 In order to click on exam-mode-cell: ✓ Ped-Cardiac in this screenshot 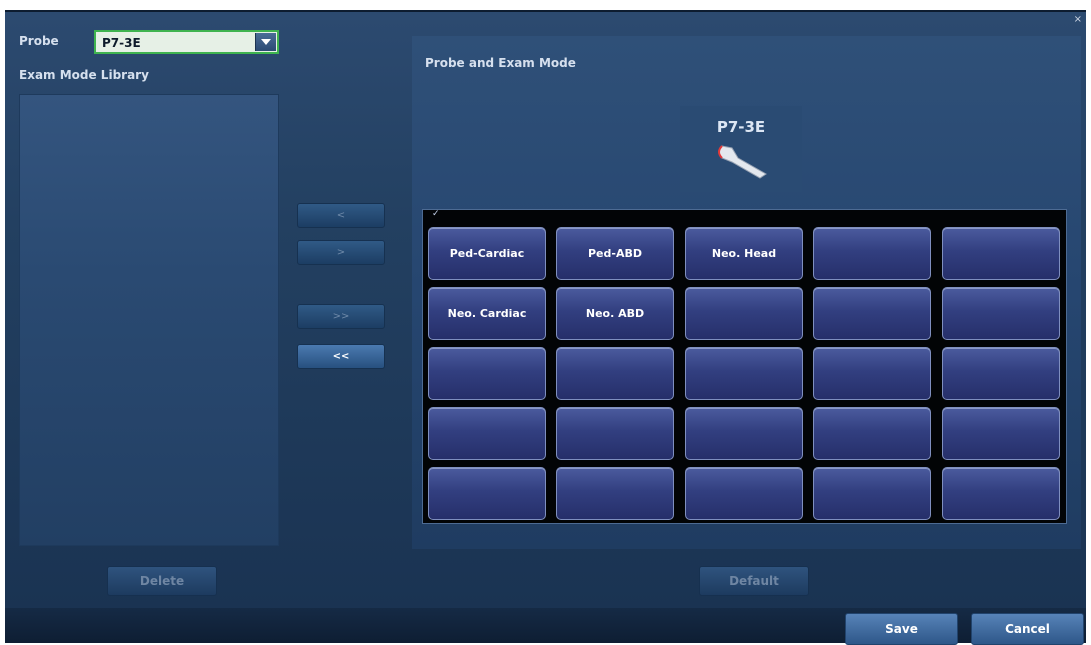, I will do `click(487, 244)`.